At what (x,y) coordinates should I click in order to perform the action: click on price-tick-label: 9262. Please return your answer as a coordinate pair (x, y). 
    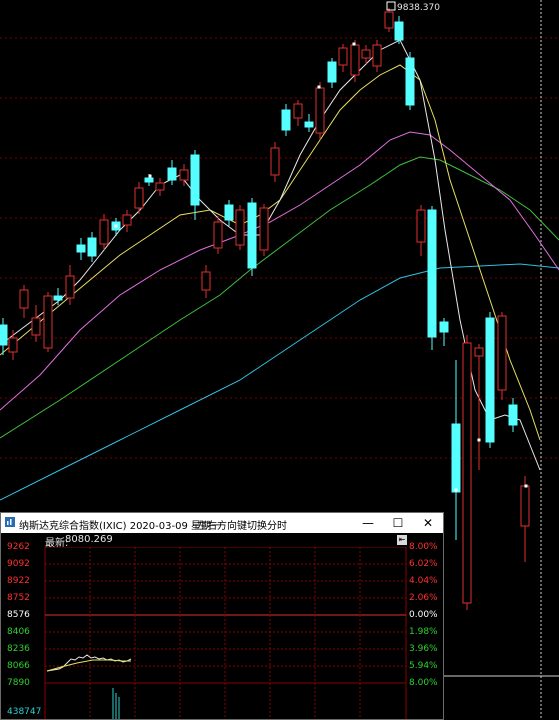
    Looking at the image, I should click on (18, 547).